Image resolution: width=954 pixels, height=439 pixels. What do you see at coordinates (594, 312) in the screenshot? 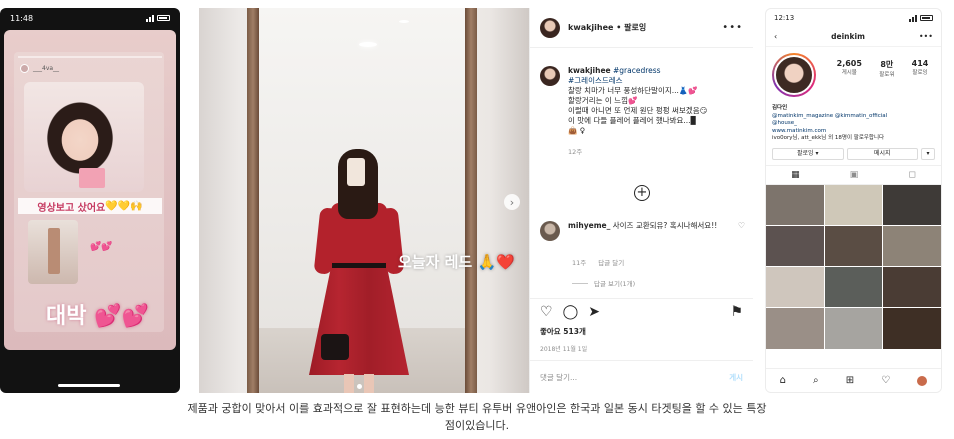
I see `share-icon: ➤` at bounding box center [594, 312].